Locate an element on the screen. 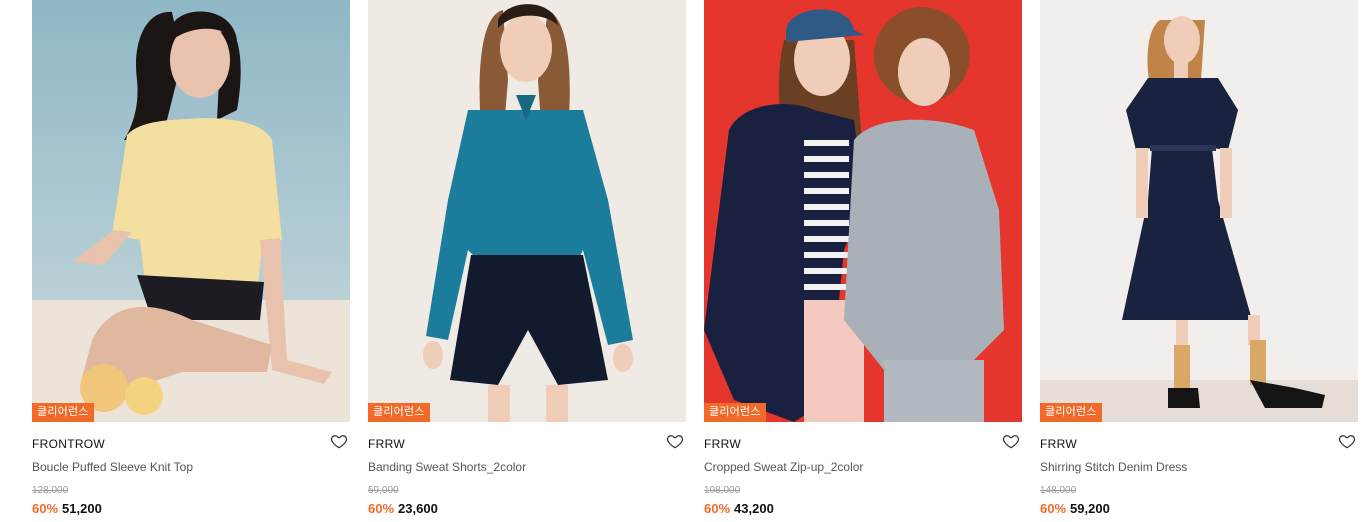 The width and height of the screenshot is (1364, 522). sale-price: 59,200 is located at coordinates (1090, 508).